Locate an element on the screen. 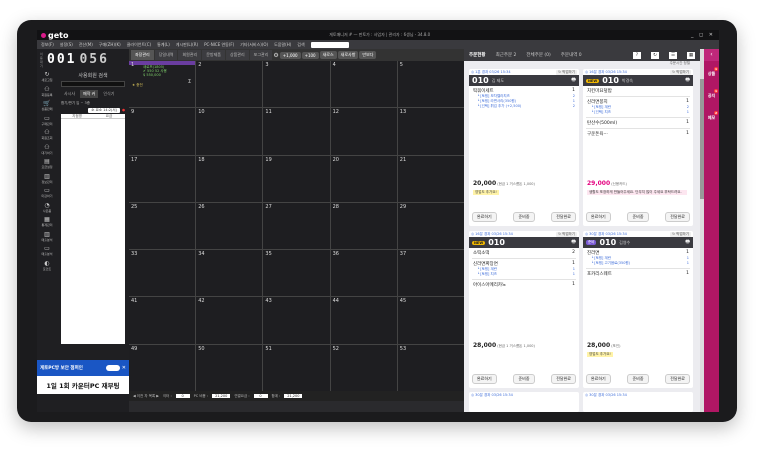 The image size is (783, 466). sidebar-icon-button: ▥ 매출분석 is located at coordinates (47, 237).